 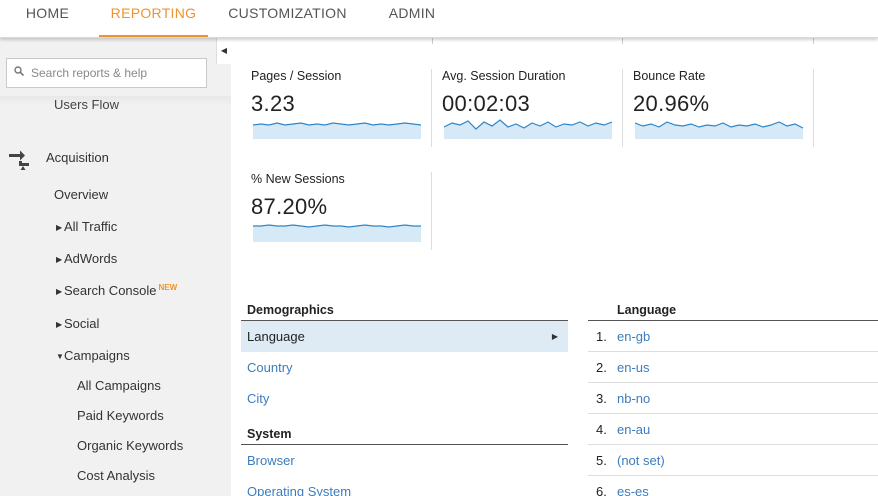 What do you see at coordinates (116, 475) in the screenshot?
I see `sidebar-item-cost-analysis: Cost Analysis` at bounding box center [116, 475].